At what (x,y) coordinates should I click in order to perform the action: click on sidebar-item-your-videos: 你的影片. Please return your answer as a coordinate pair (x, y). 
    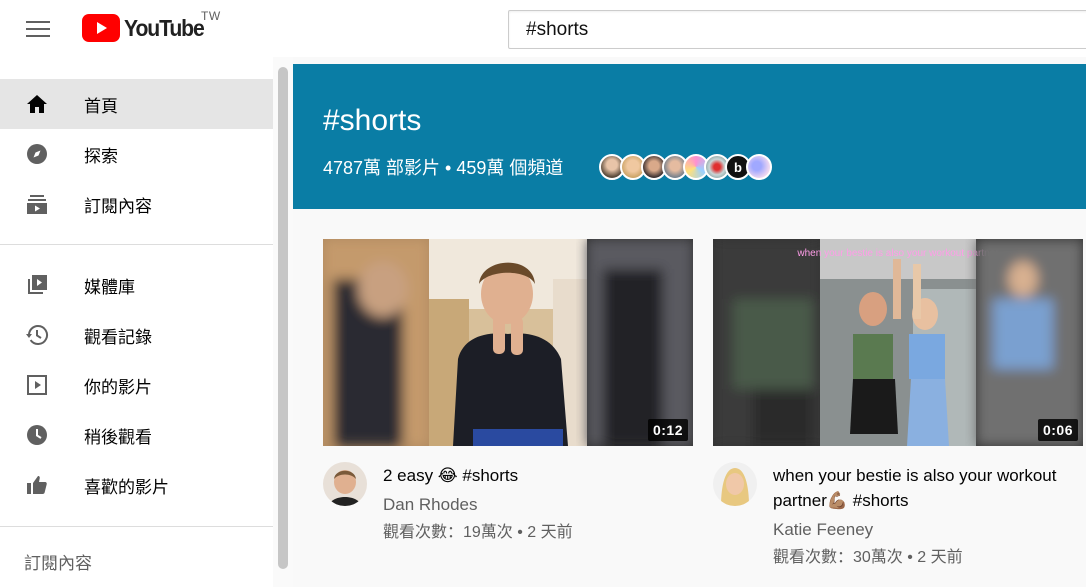
    Looking at the image, I should click on (136, 385).